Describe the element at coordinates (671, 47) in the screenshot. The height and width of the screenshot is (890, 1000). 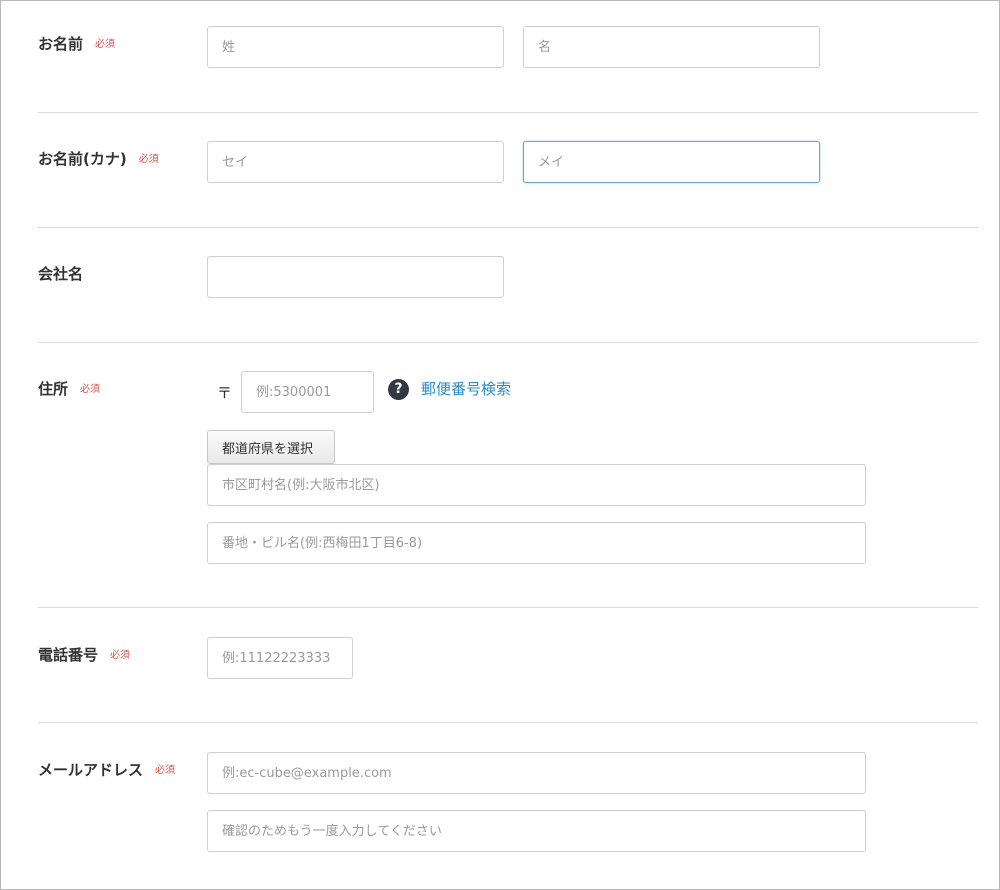
I see `first-name-input` at that location.